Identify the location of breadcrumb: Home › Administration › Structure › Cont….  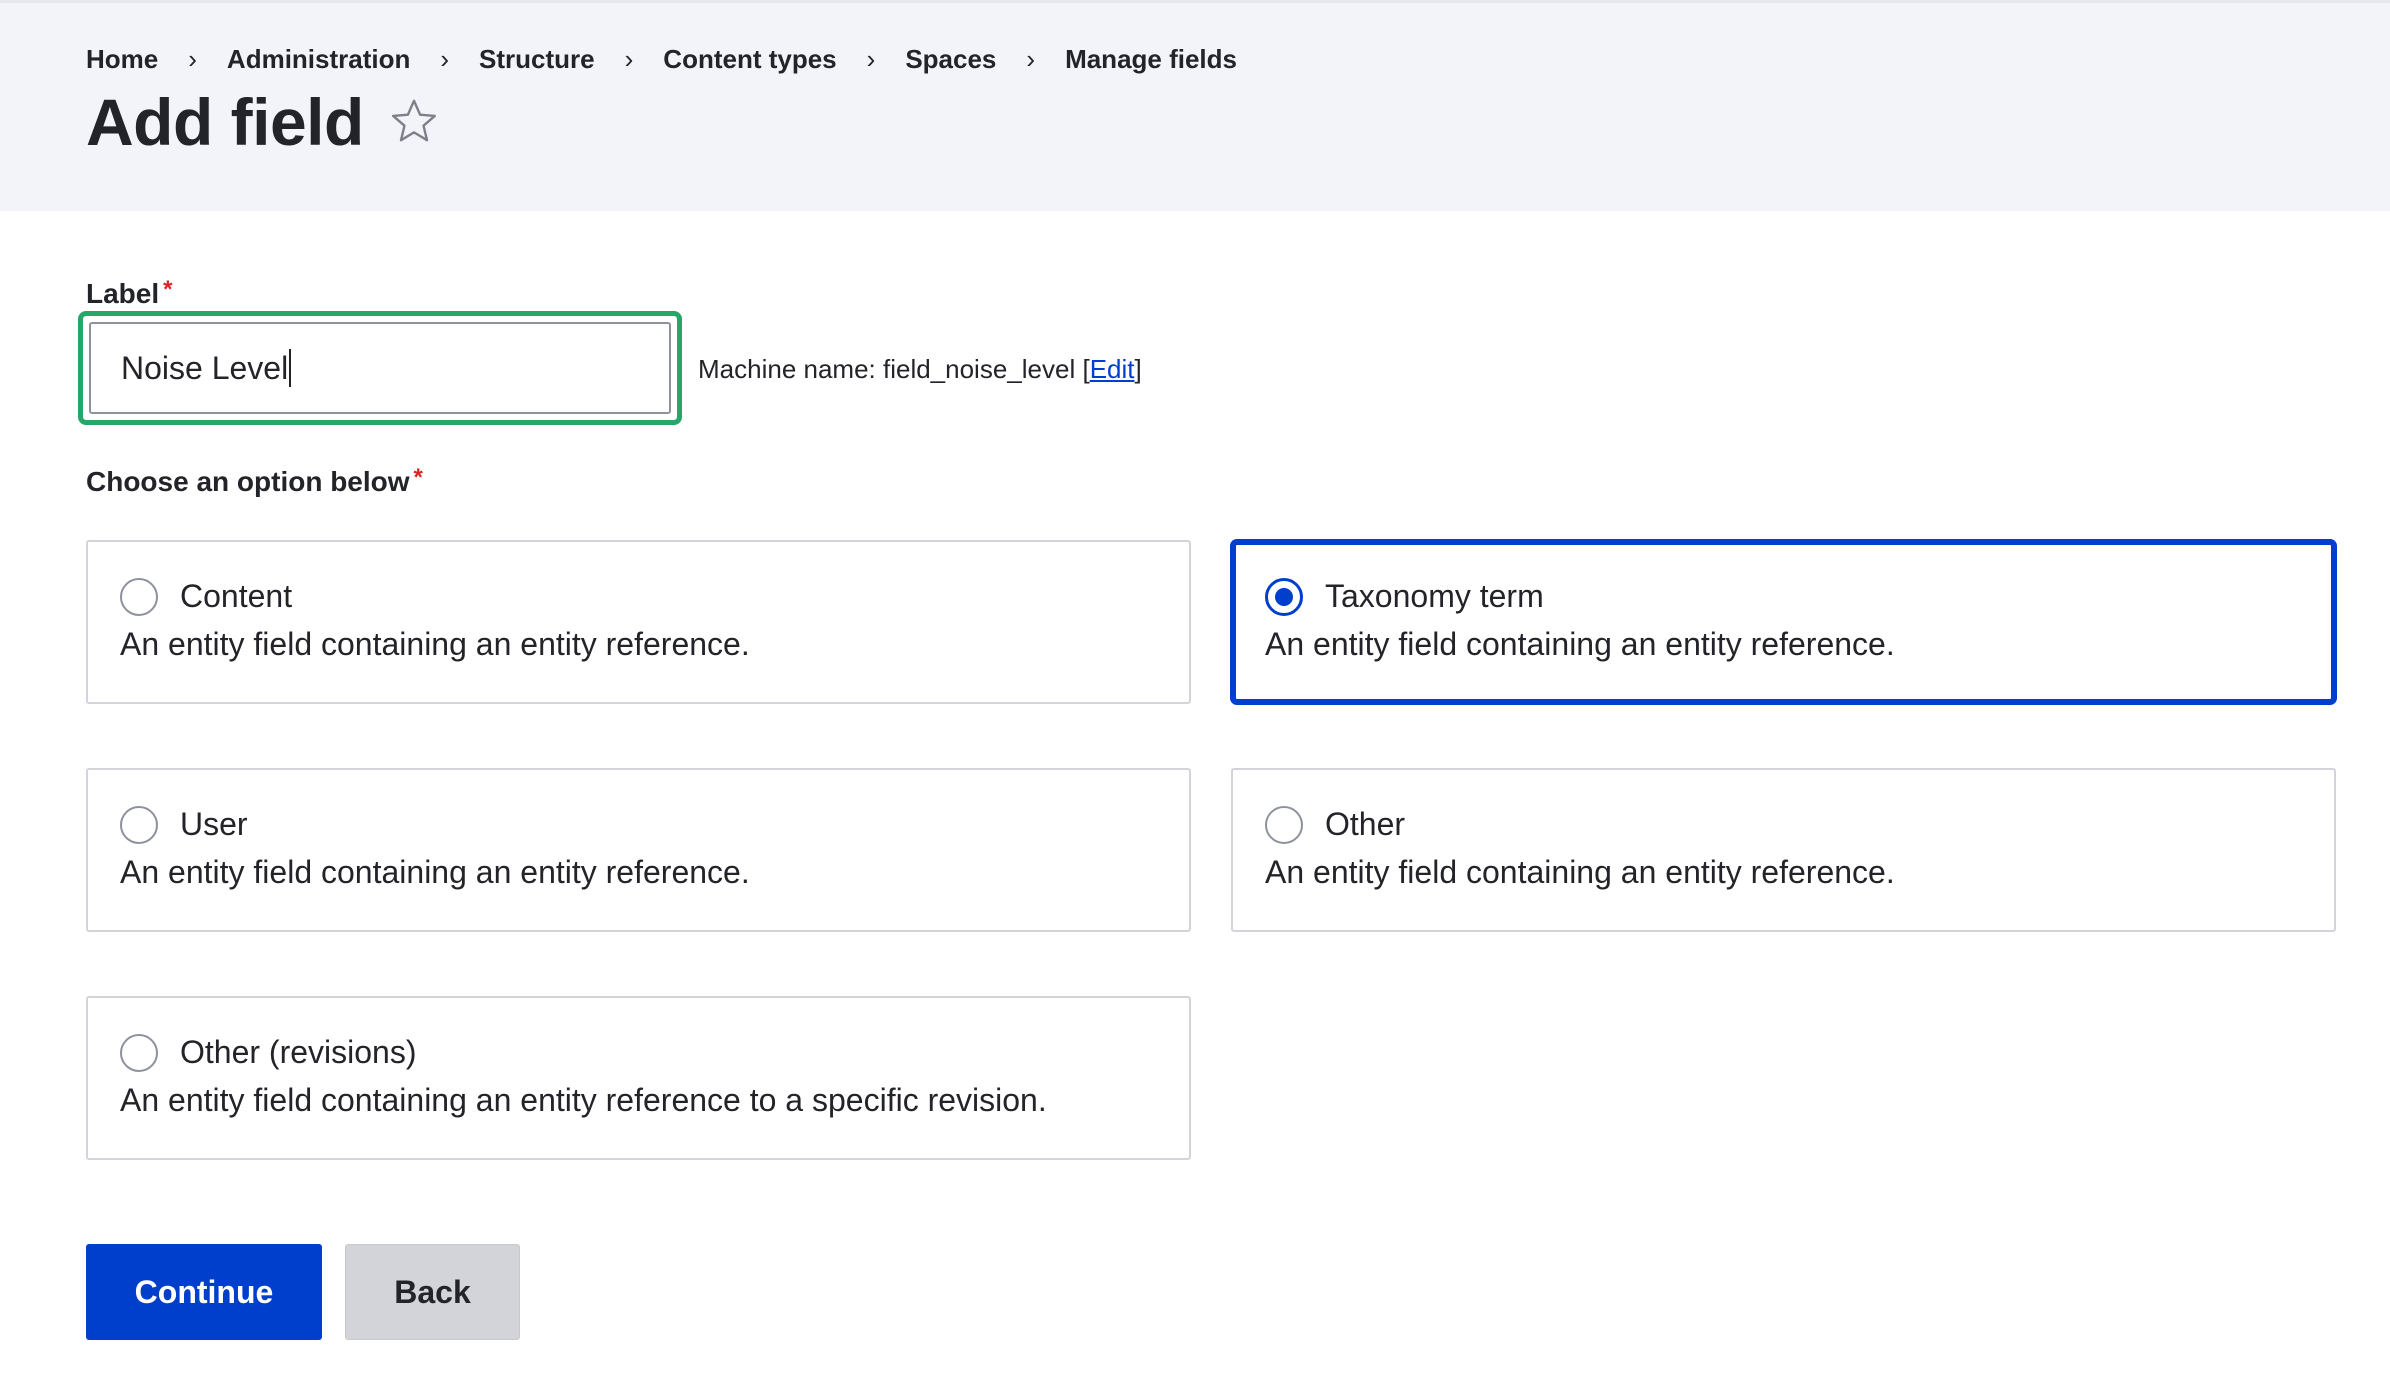
(661, 59).